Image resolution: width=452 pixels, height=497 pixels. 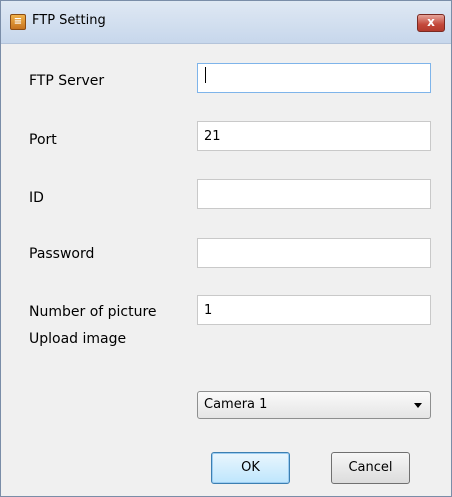 I want to click on chevron-down-icon, so click(x=418, y=405).